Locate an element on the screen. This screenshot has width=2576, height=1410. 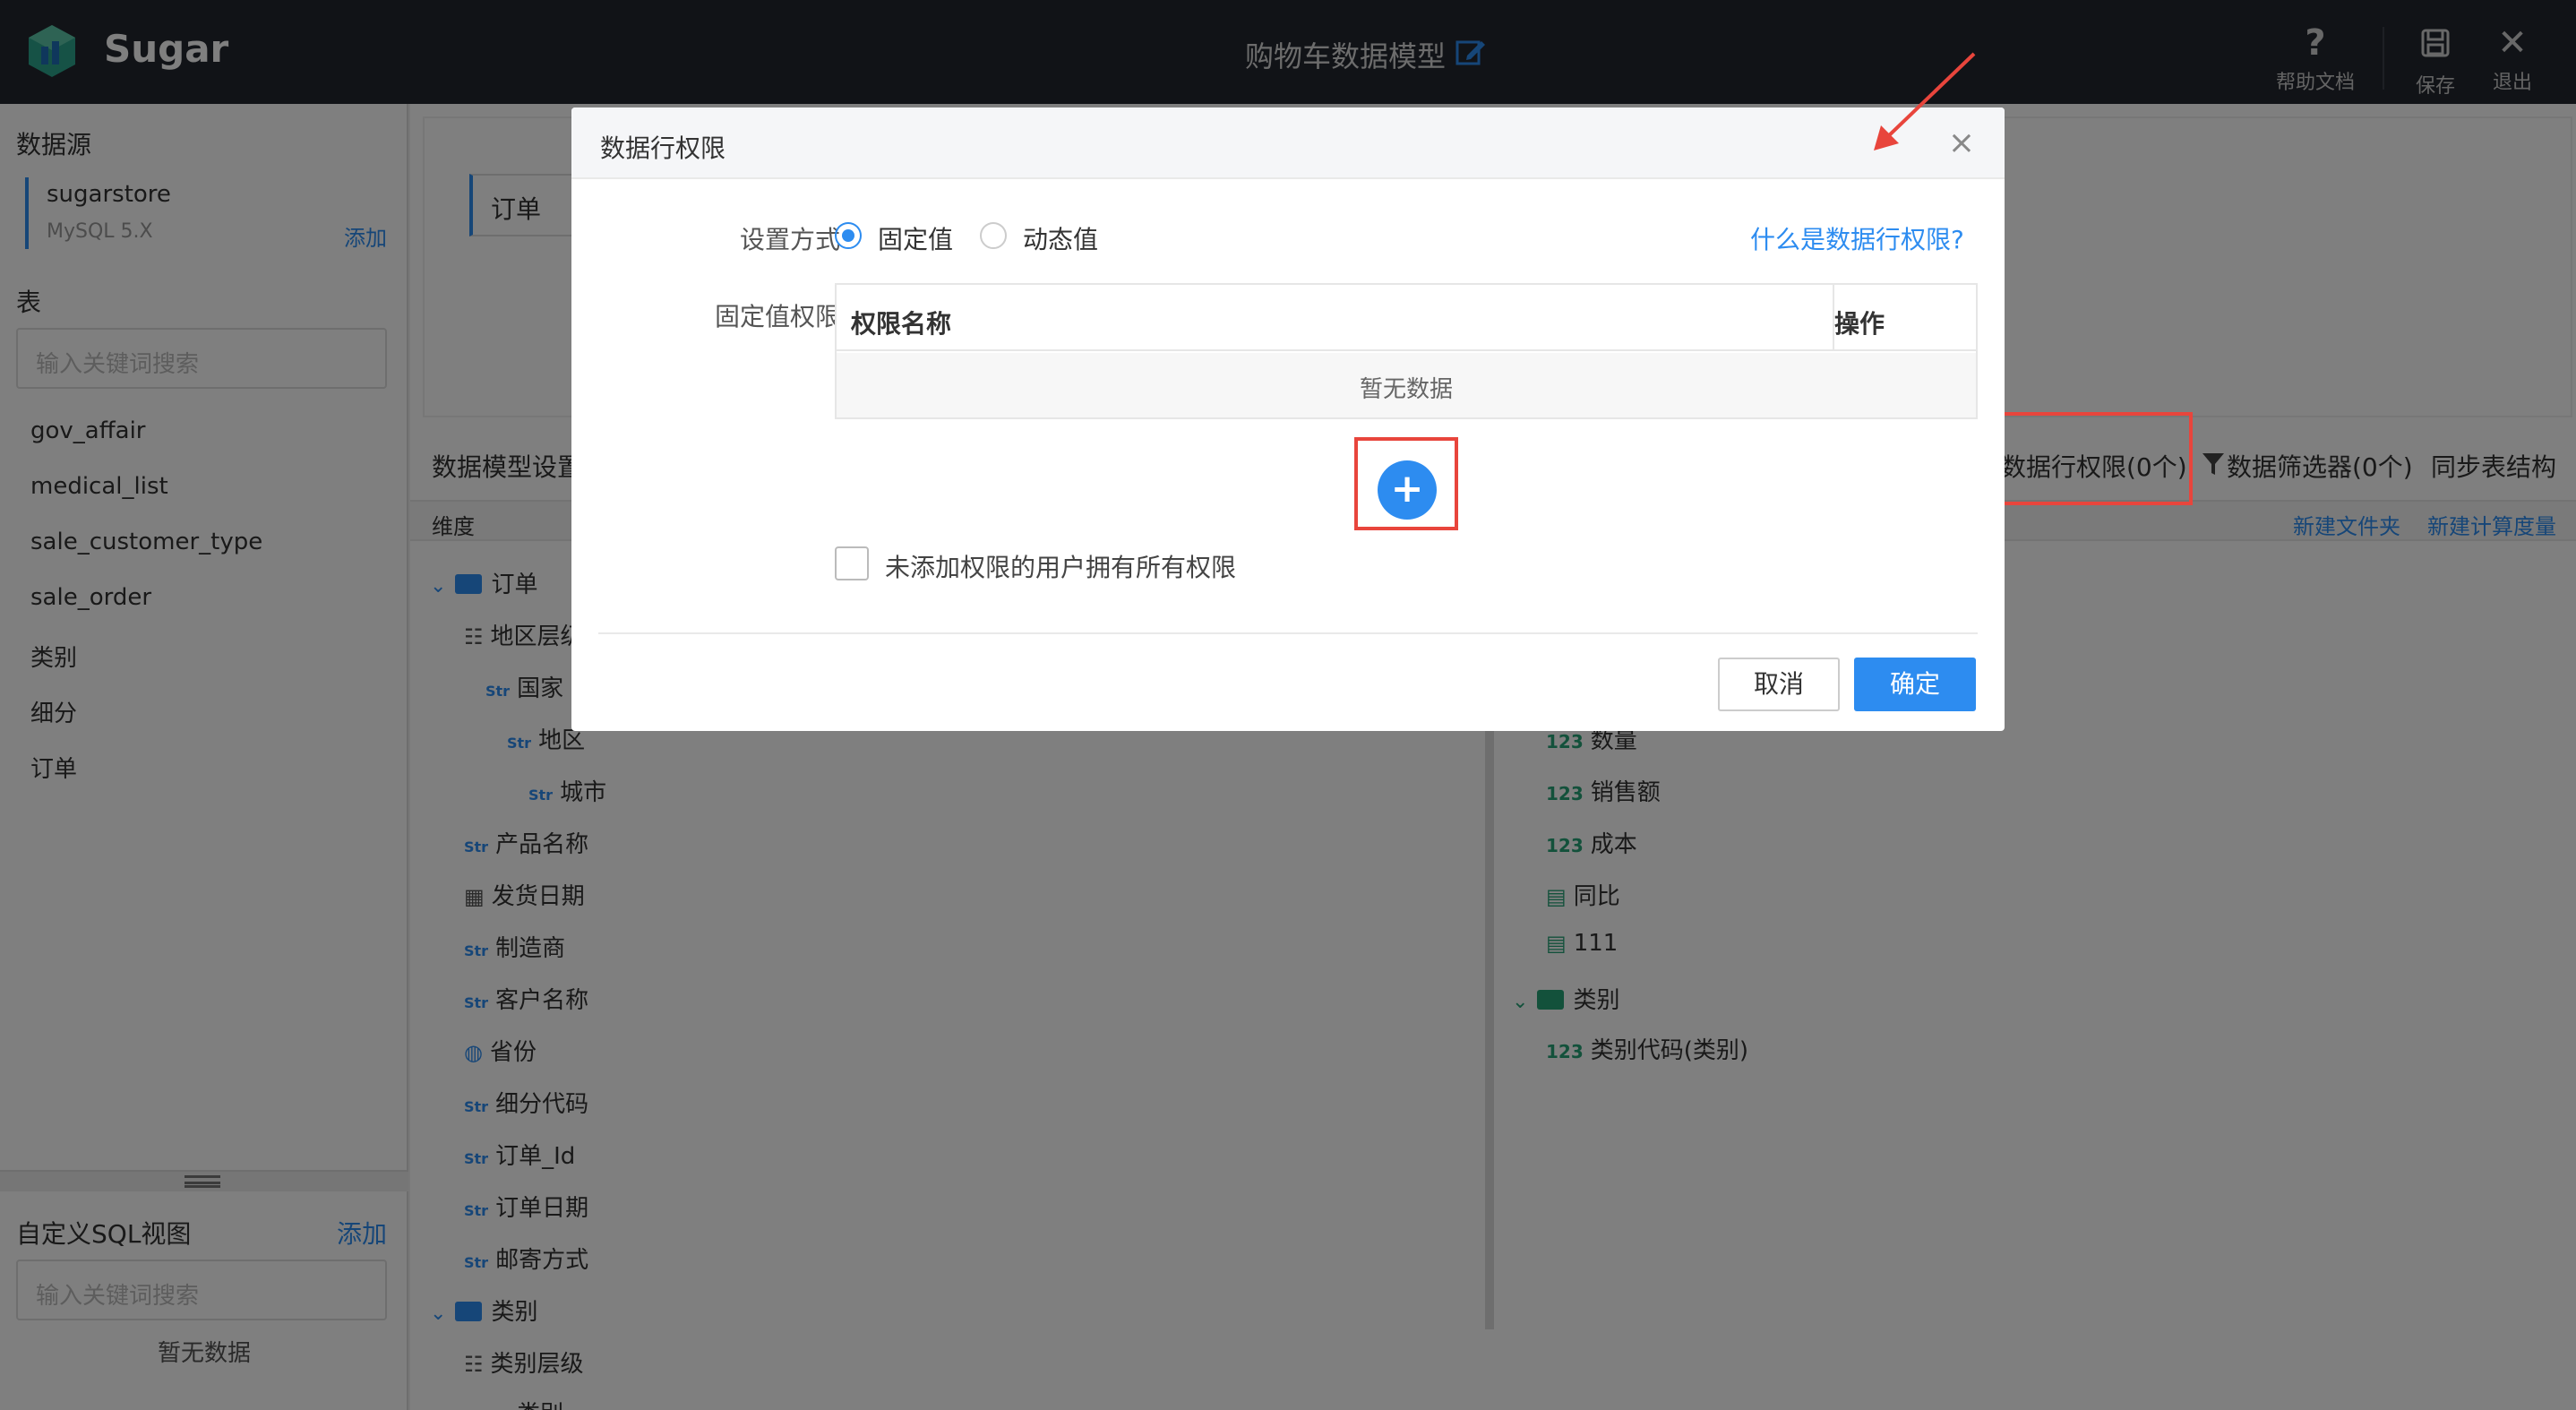
highlight-add-button is located at coordinates (1406, 483).